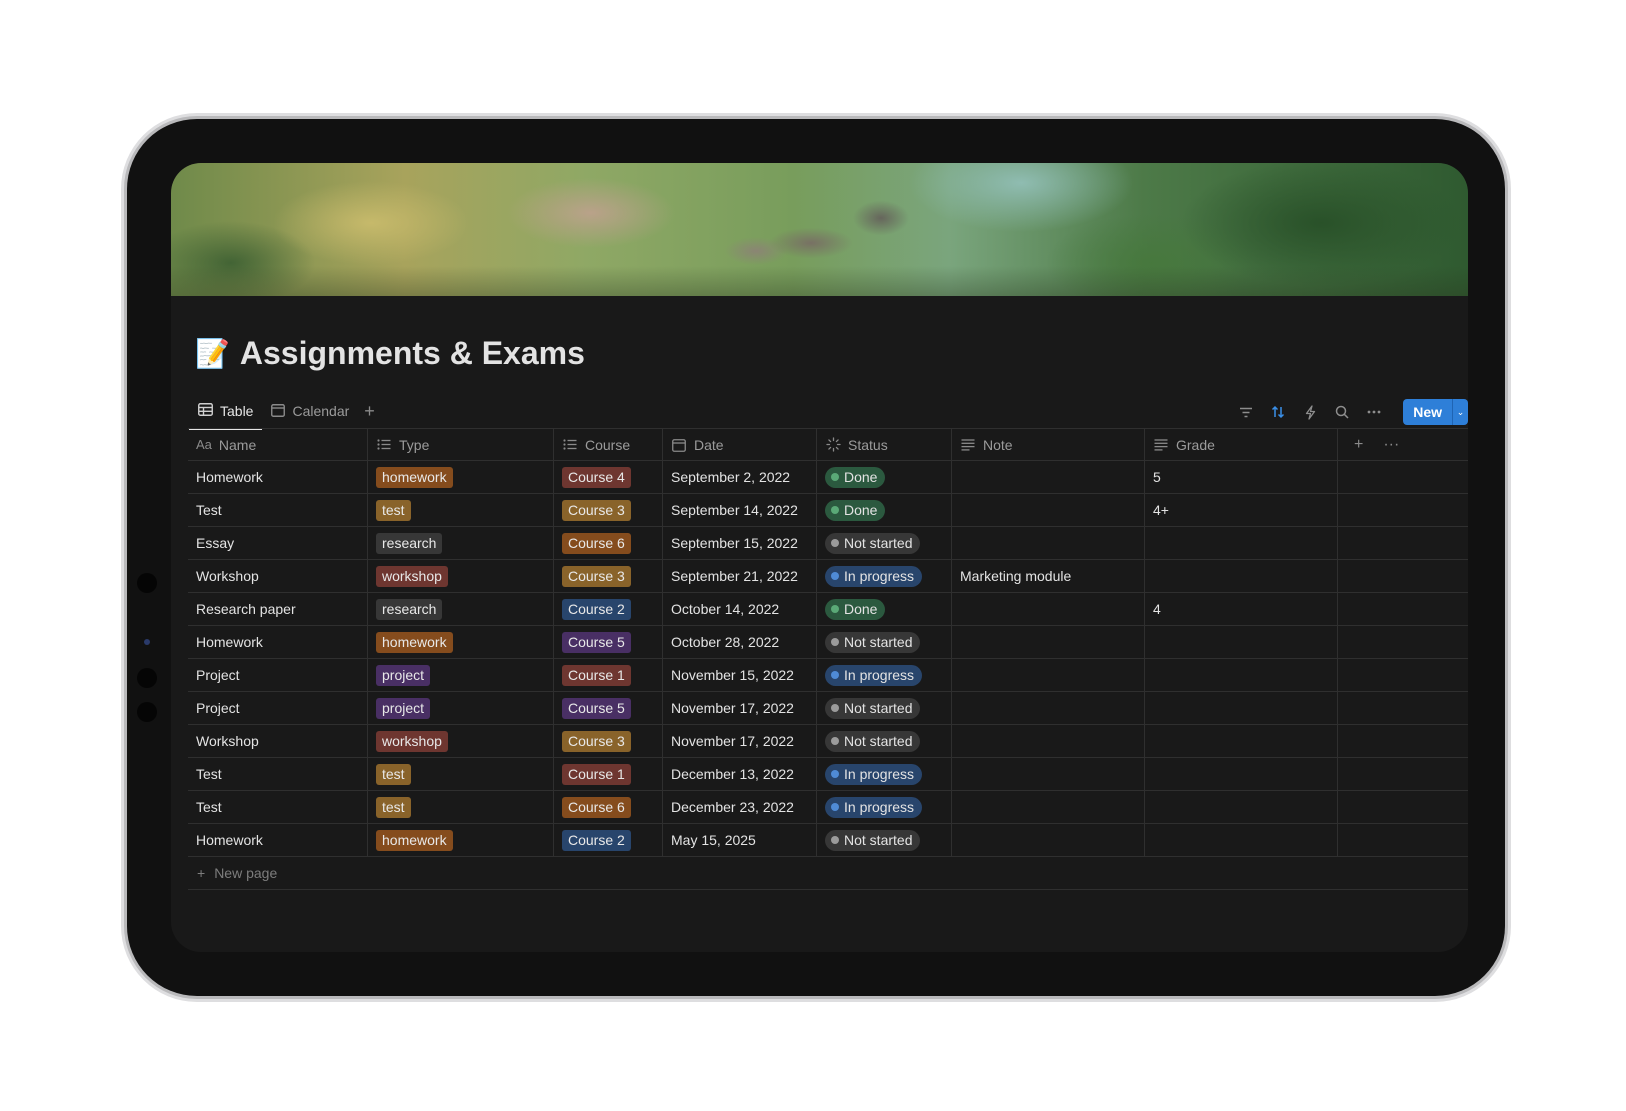  What do you see at coordinates (278, 543) in the screenshot?
I see `cell-name: Essay` at bounding box center [278, 543].